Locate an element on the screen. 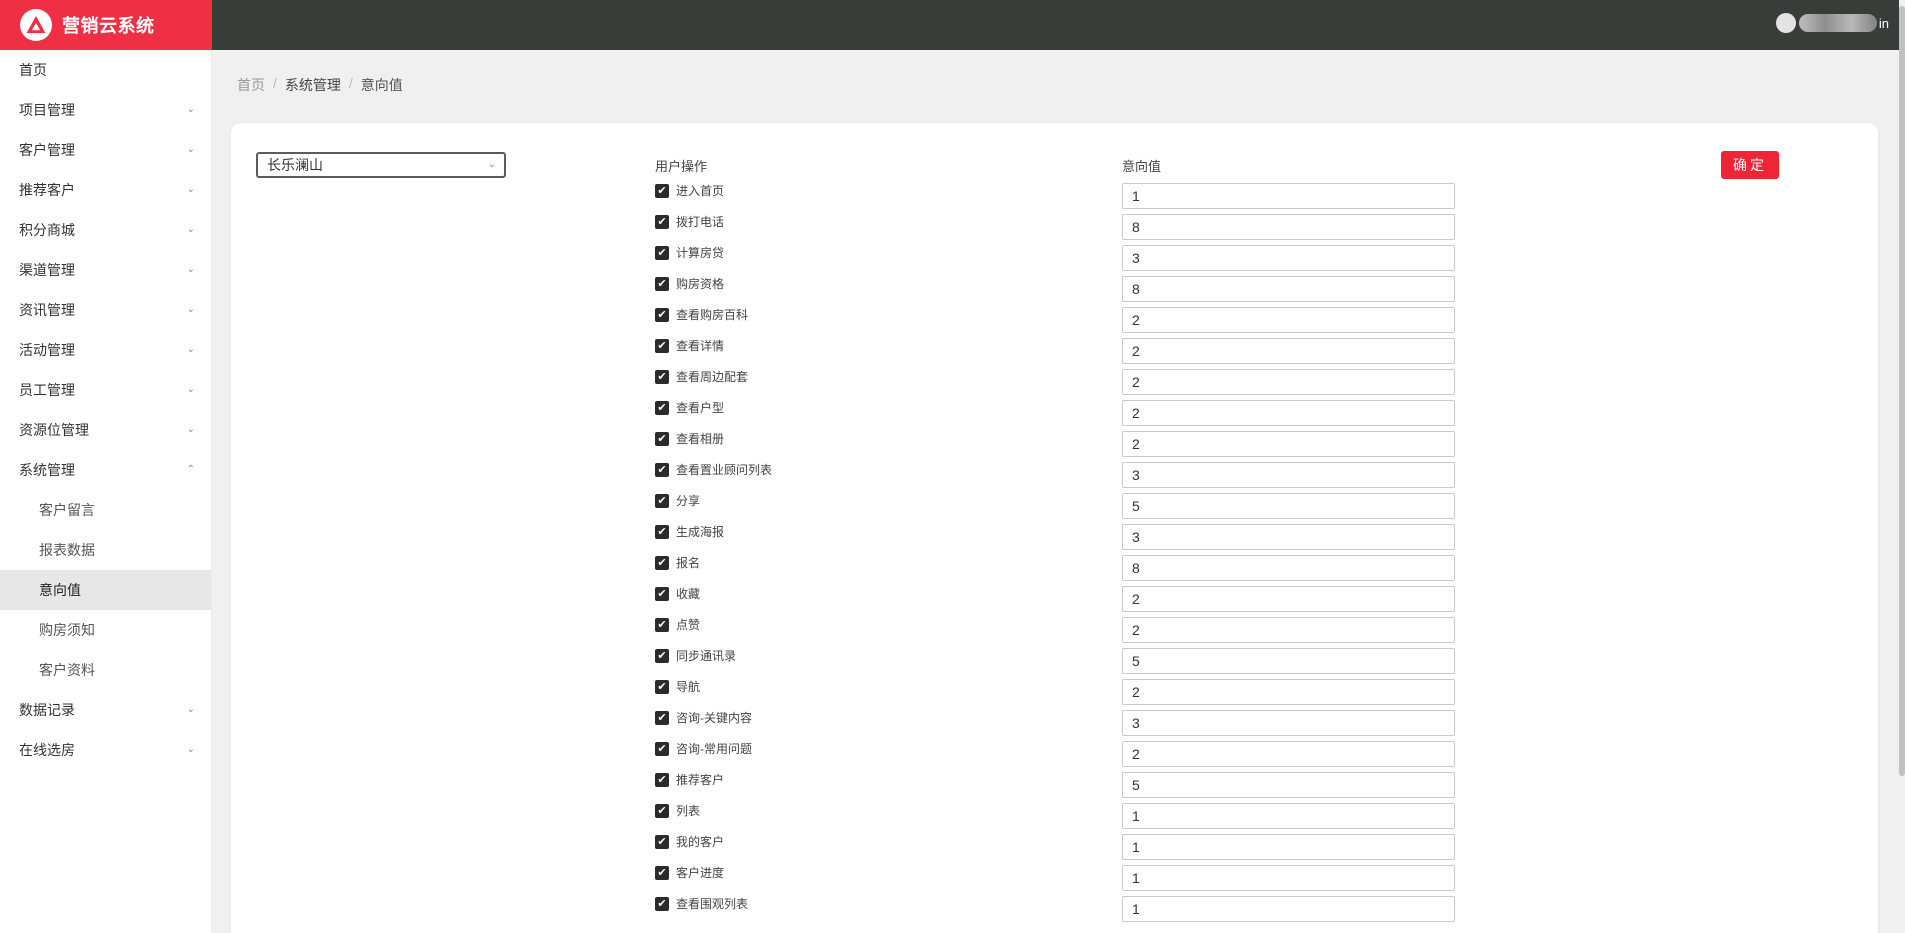 This screenshot has width=1905, height=933. operation-label: 分享 is located at coordinates (688, 501).